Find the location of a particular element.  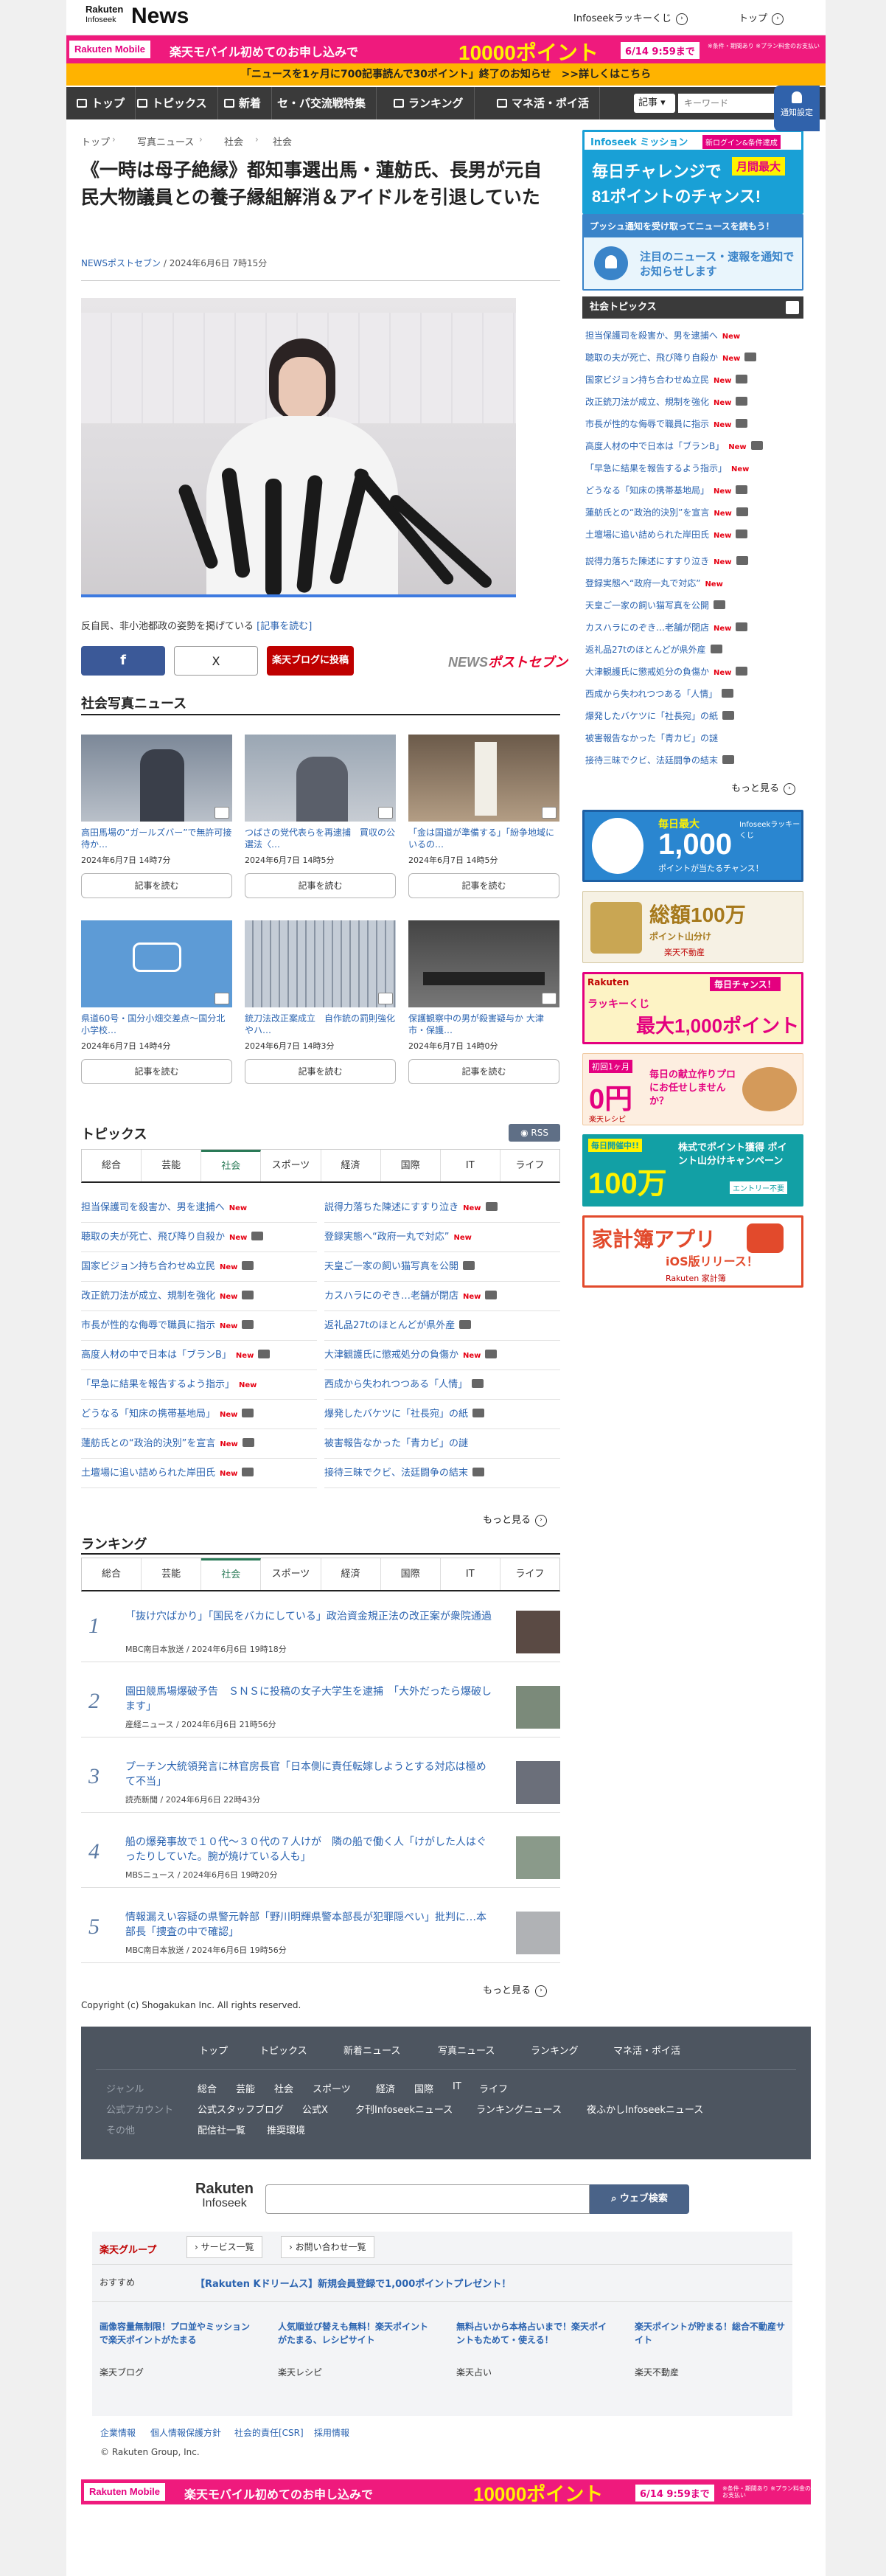

topic-title: 大津観護氏に懲戒処分の負傷か is located at coordinates (647, 672).